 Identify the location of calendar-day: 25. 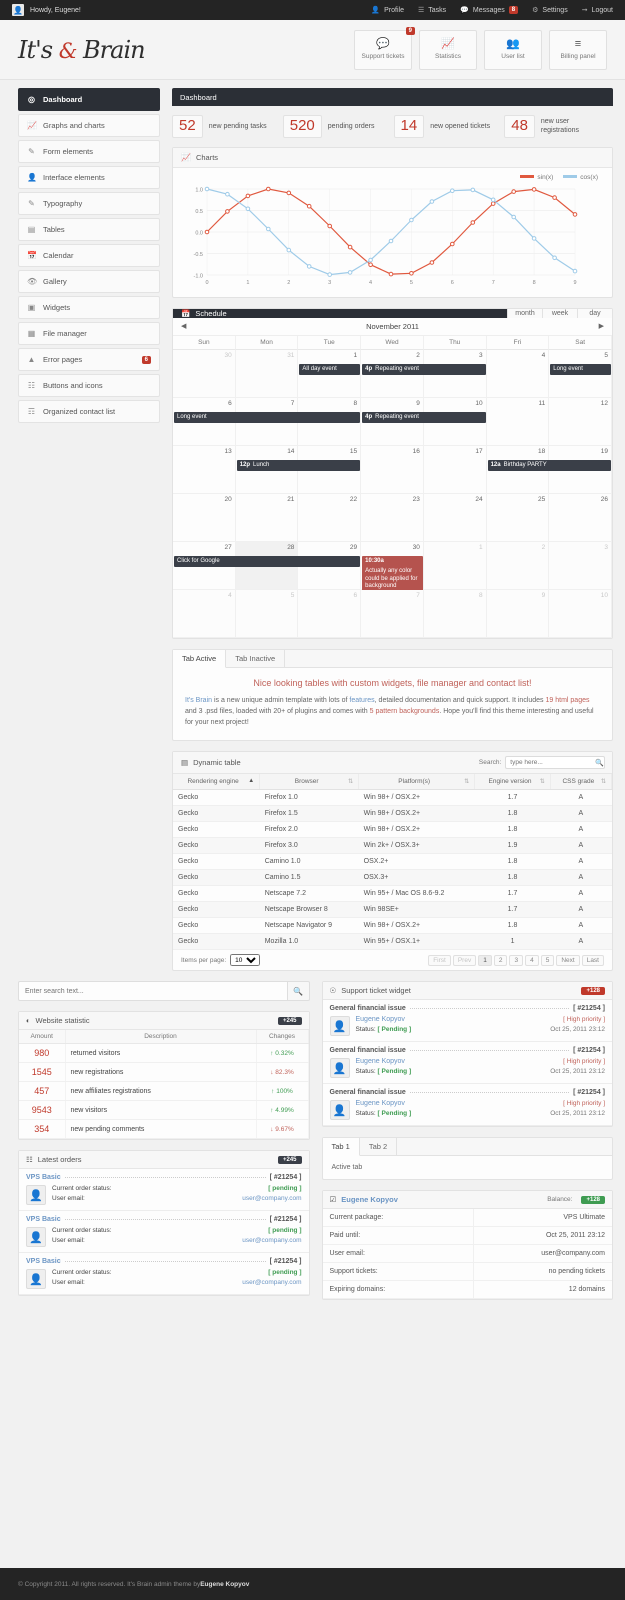
(518, 517).